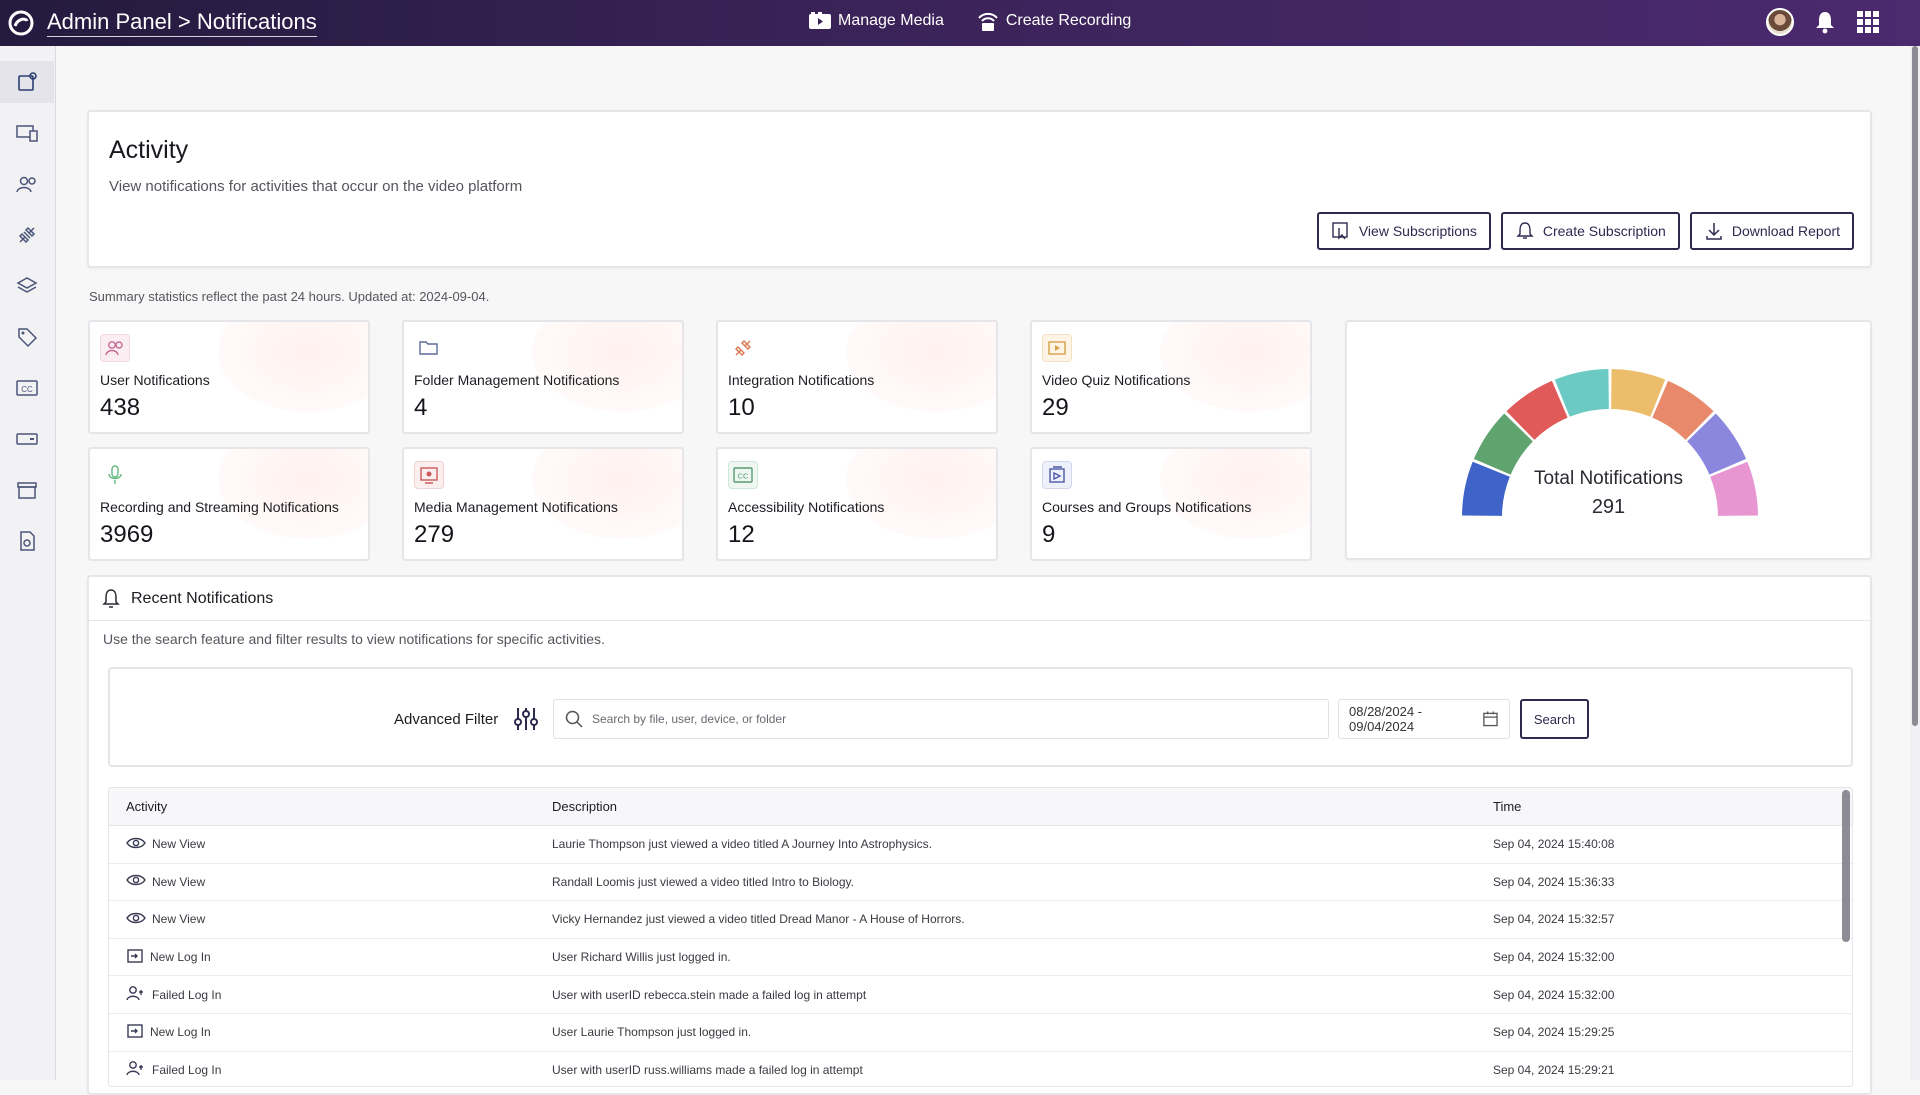  I want to click on sidebar-item-integrations, so click(27, 235).